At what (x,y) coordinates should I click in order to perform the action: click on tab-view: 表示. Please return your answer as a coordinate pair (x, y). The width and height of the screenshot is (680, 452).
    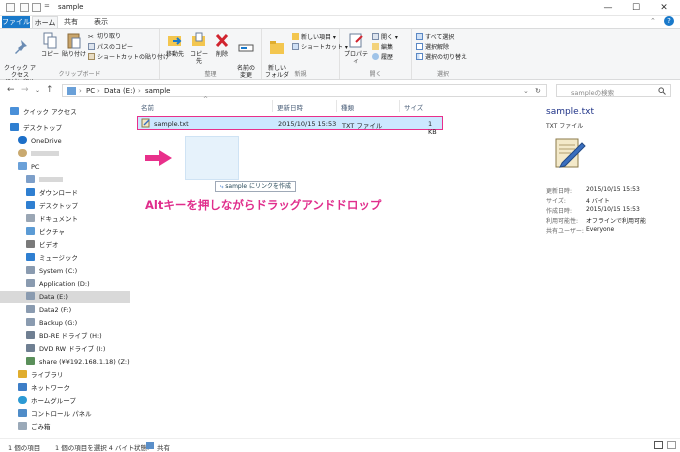
    Looking at the image, I should click on (101, 22).